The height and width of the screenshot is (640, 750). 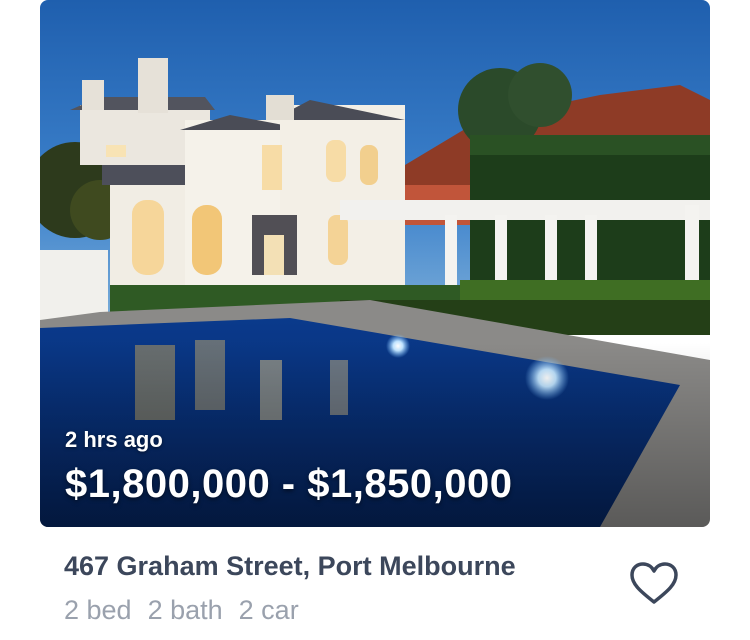 I want to click on listing-address: 467 Graham Street, Port Melbourne, so click(x=290, y=566).